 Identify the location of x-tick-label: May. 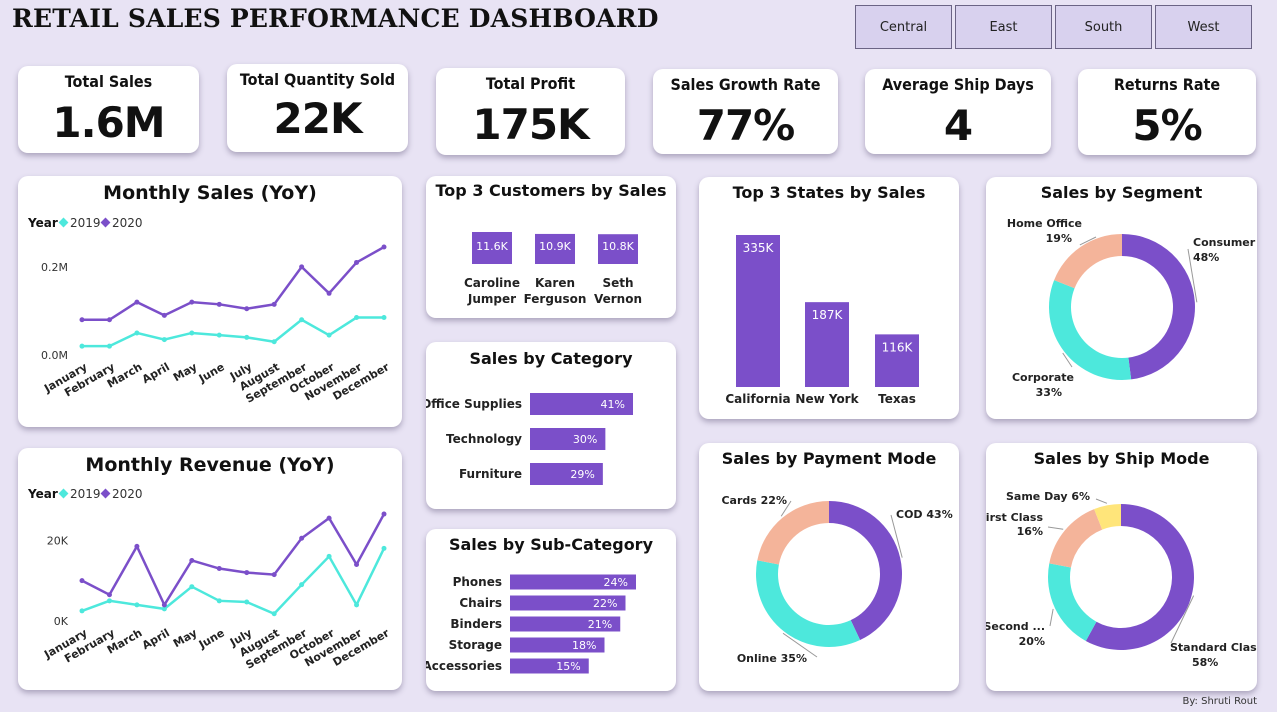
(185, 372).